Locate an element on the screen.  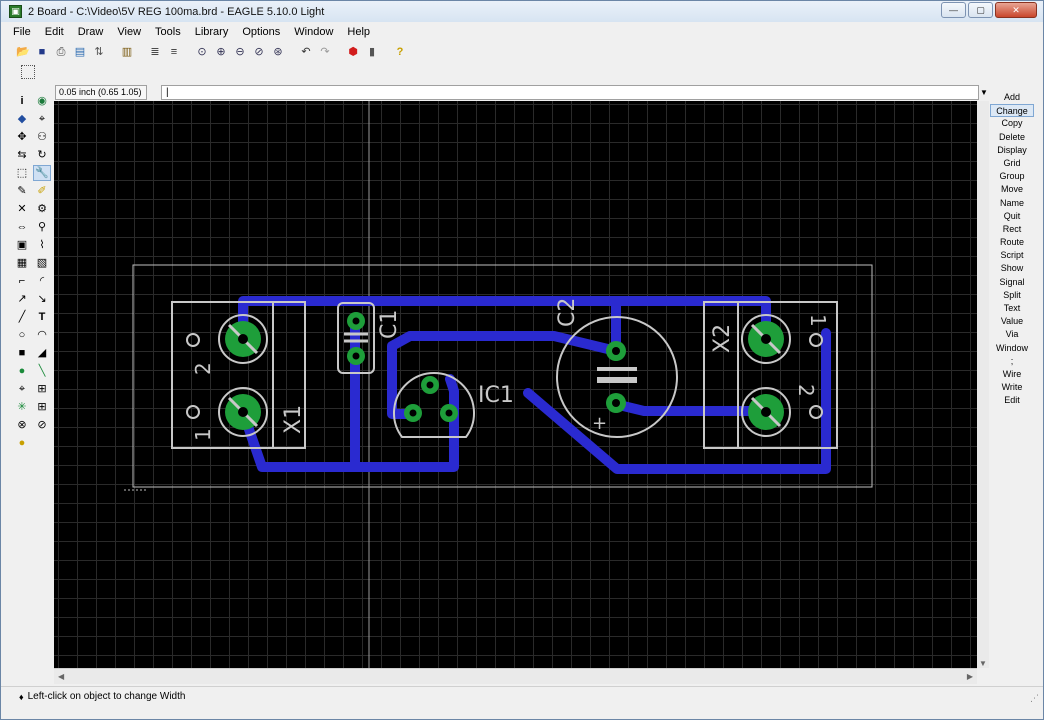
mirror-icon: ⇆ is located at coordinates (22, 155).